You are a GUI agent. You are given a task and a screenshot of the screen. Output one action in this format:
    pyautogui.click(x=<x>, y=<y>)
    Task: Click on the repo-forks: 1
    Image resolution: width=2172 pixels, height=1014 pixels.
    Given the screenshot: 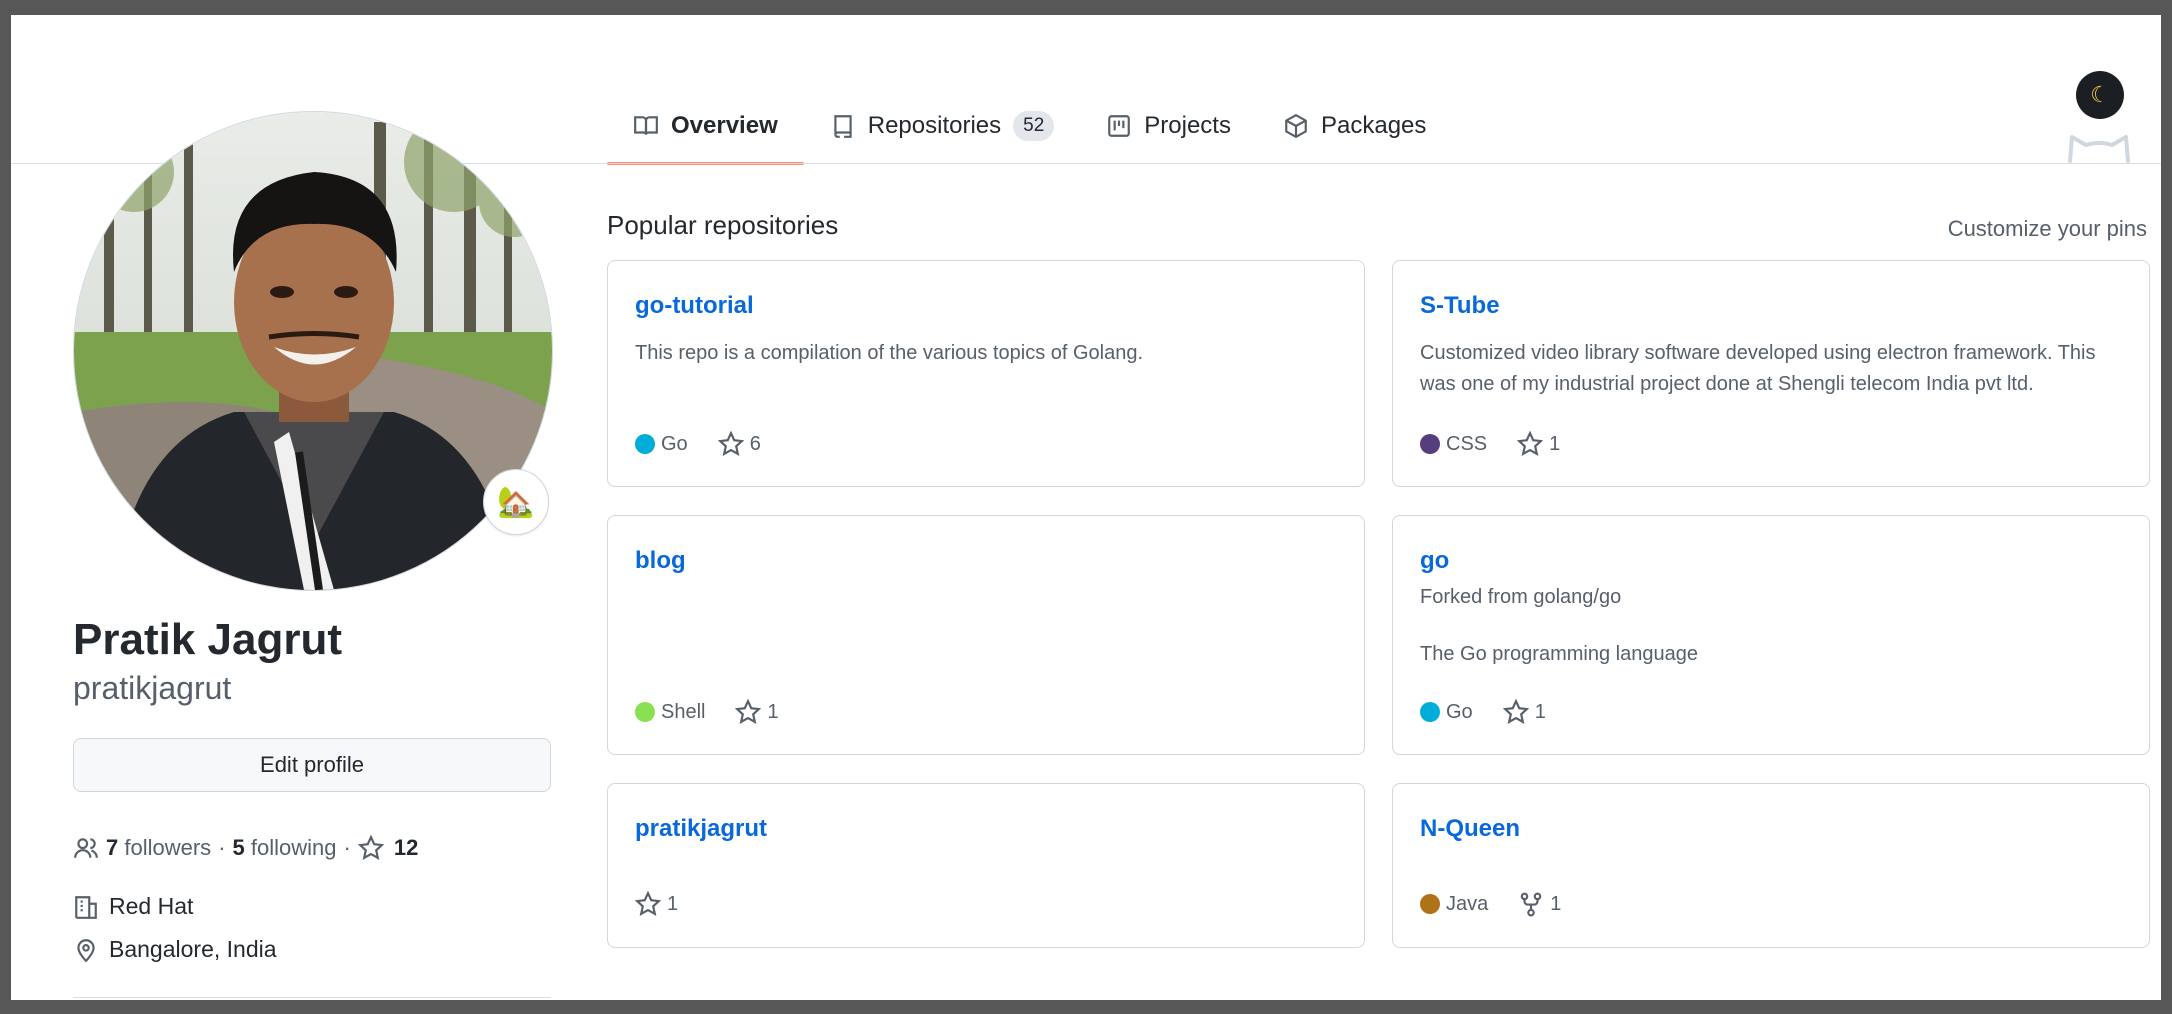 What is the action you would take?
    pyautogui.click(x=1539, y=904)
    